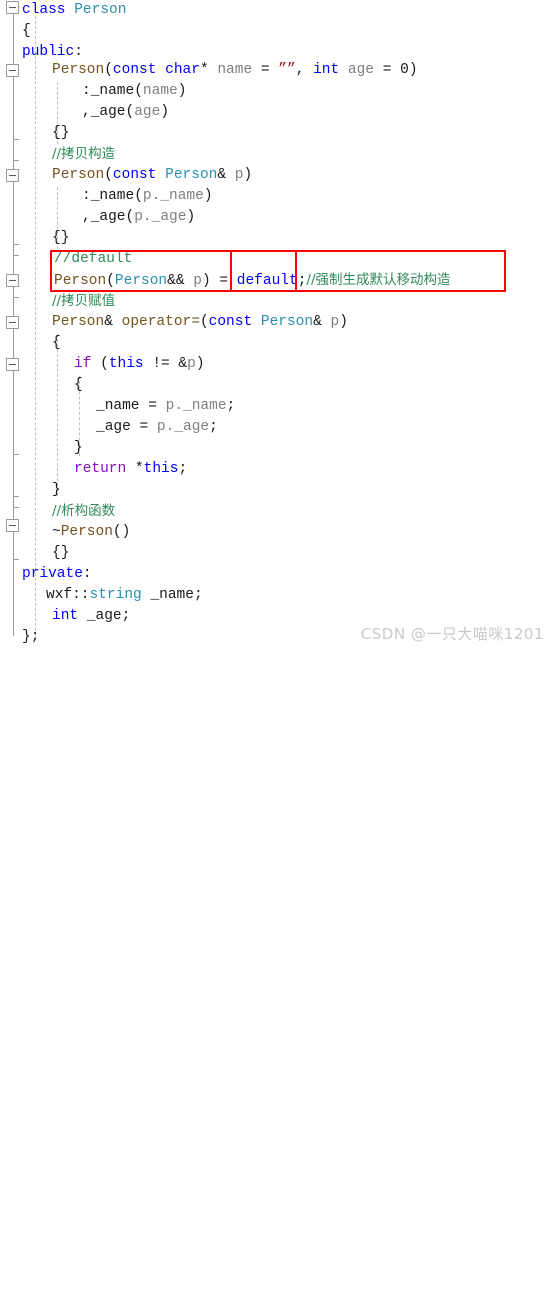  I want to click on code-line-20: _name = p._name;, so click(165, 406).